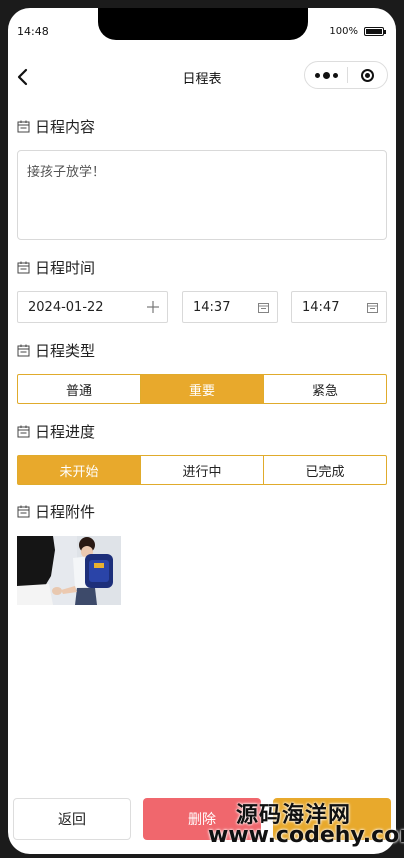  Describe the element at coordinates (306, 835) in the screenshot. I see `watermark-url: www.codehy.com` at that location.